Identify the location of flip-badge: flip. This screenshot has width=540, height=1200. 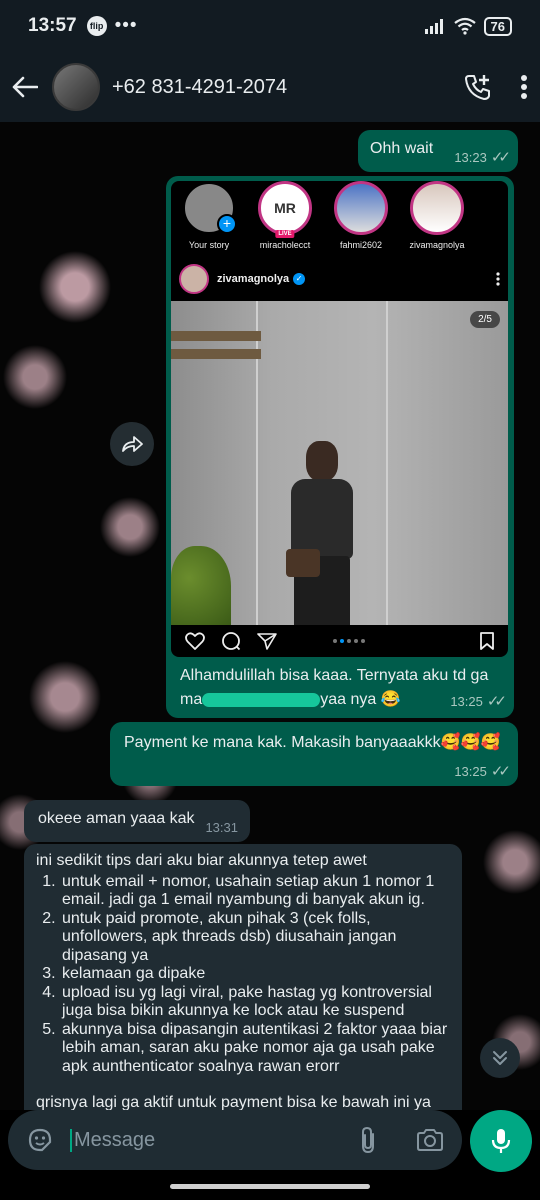
(96, 26).